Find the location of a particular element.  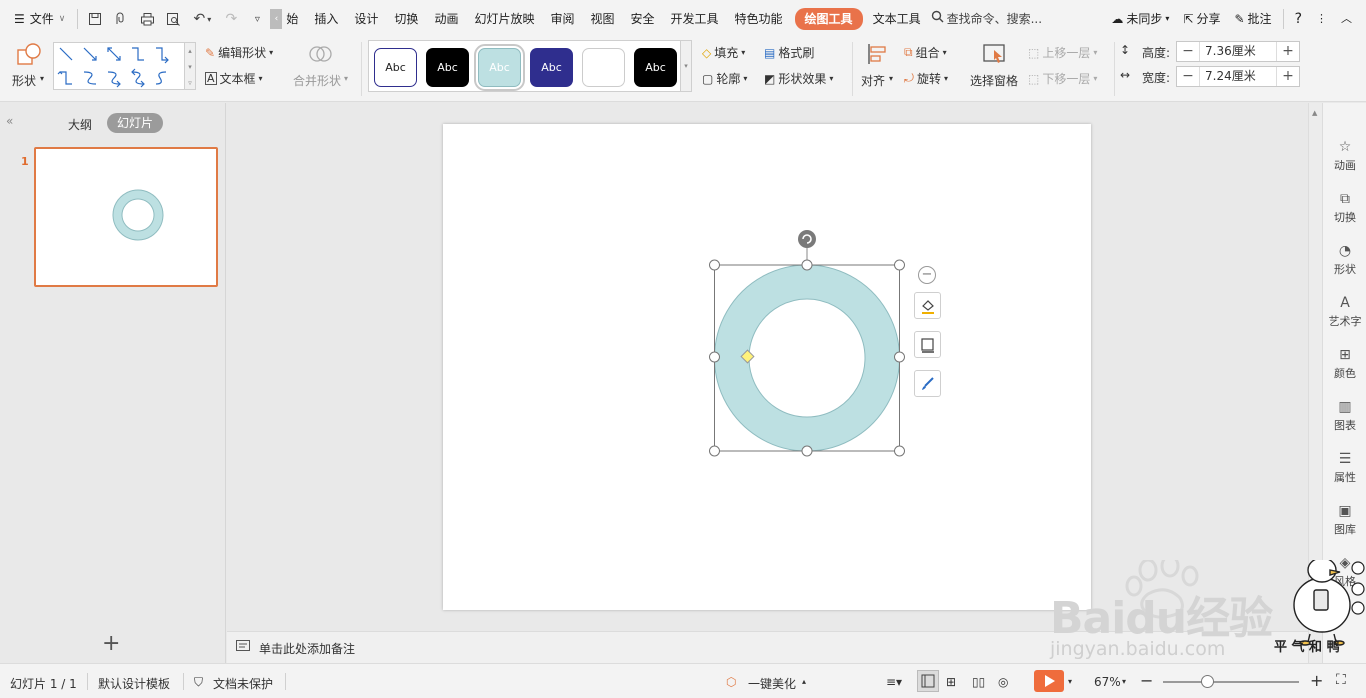

vertical-scrollbar: ▲ is located at coordinates (1315, 383).